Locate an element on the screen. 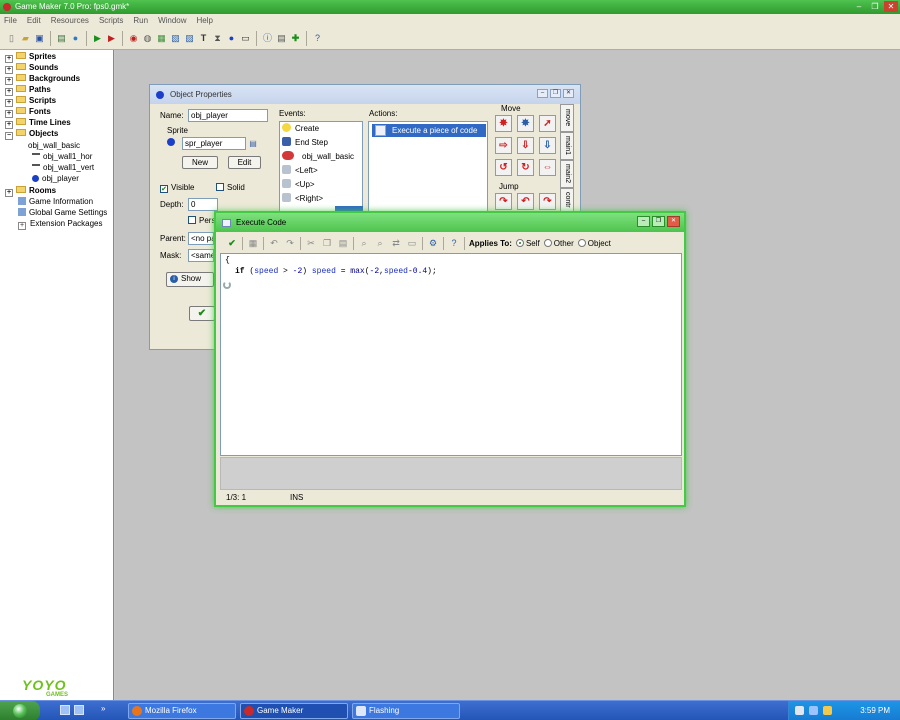  security-icon is located at coordinates (827, 710).